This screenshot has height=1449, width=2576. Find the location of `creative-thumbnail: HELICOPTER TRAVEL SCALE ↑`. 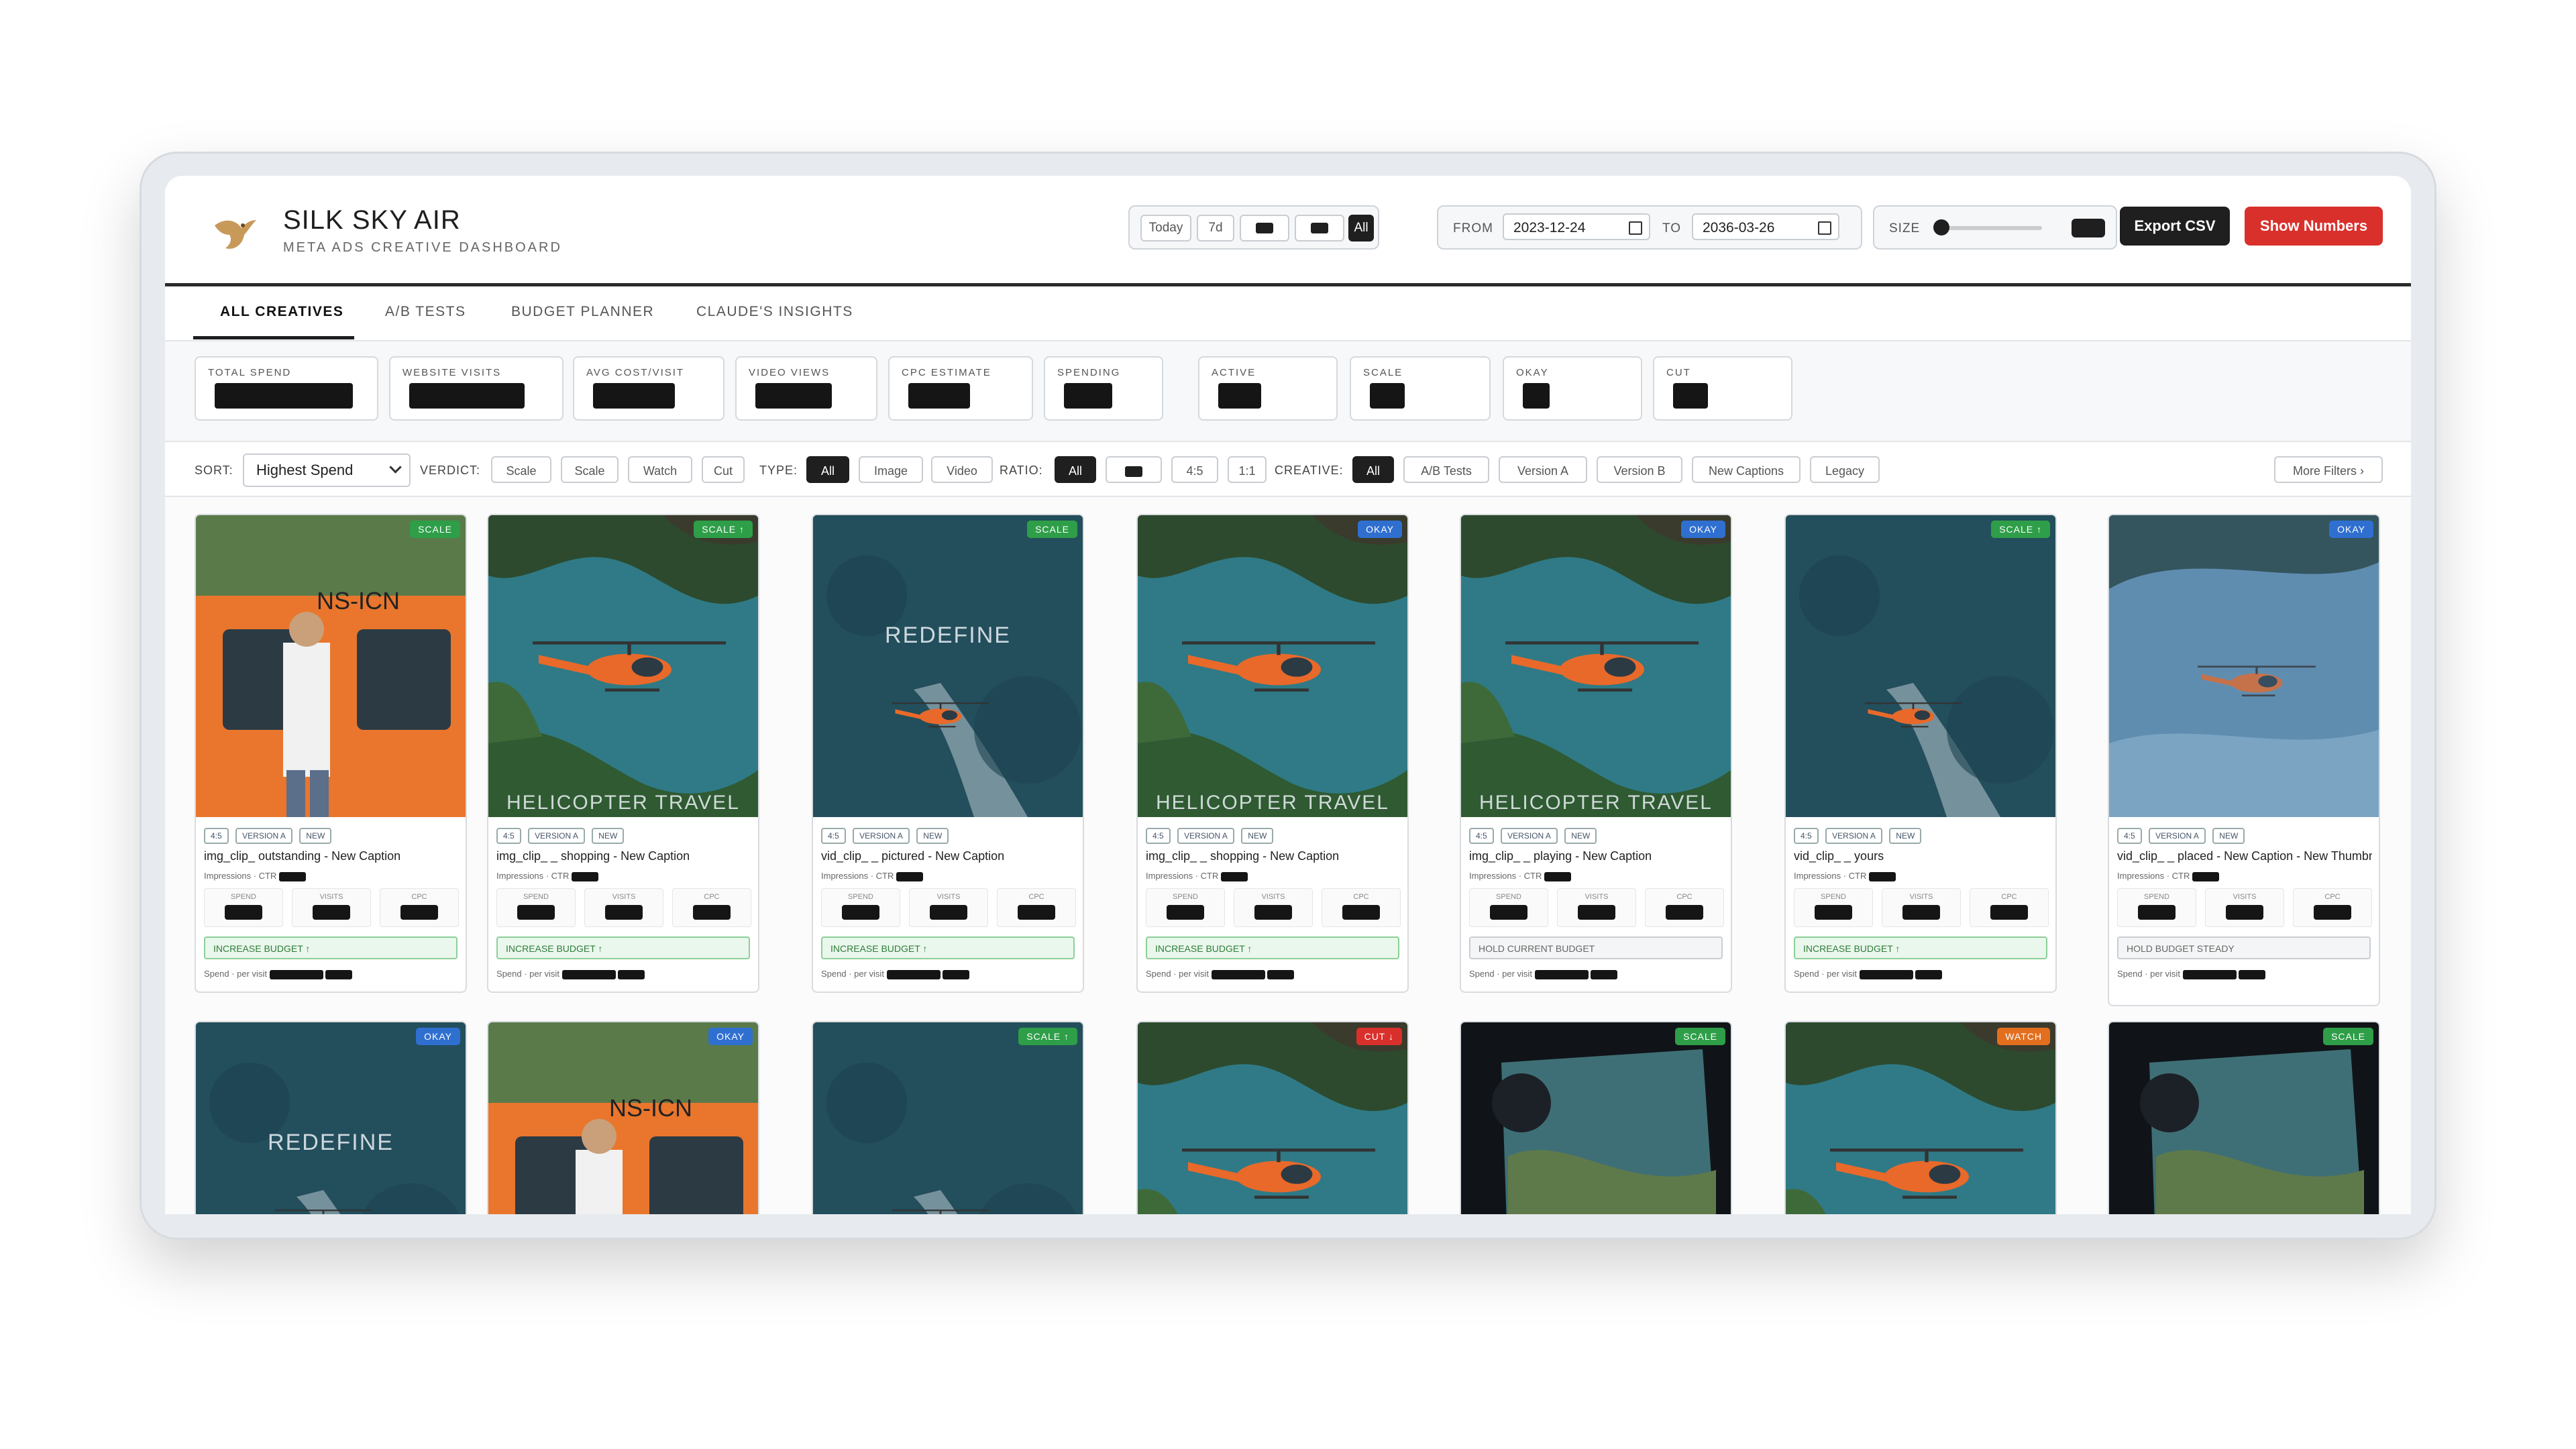

creative-thumbnail: HELICOPTER TRAVEL SCALE ↑ is located at coordinates (623, 666).